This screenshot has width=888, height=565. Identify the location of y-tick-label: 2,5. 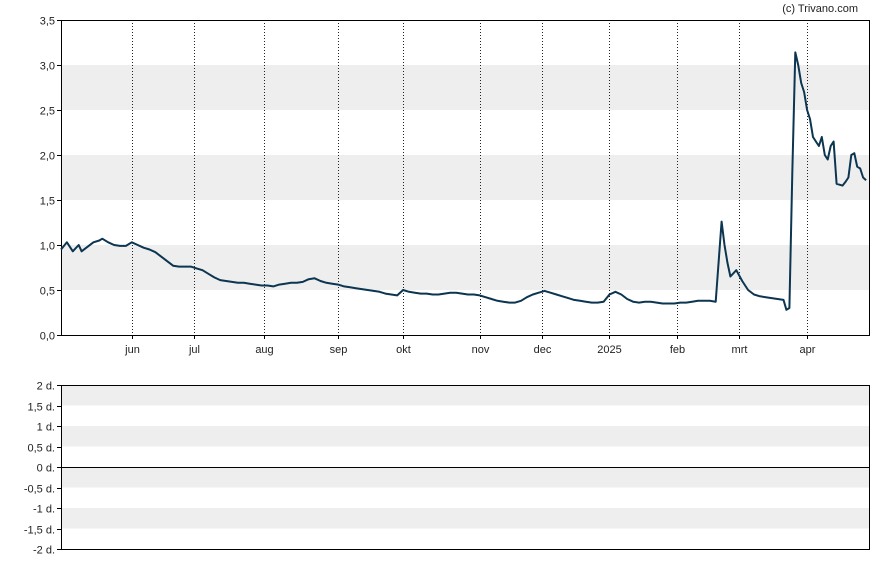
(47, 112).